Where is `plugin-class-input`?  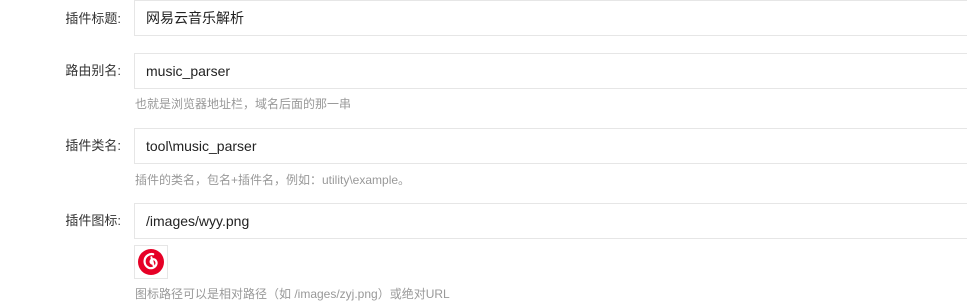 plugin-class-input is located at coordinates (550, 146).